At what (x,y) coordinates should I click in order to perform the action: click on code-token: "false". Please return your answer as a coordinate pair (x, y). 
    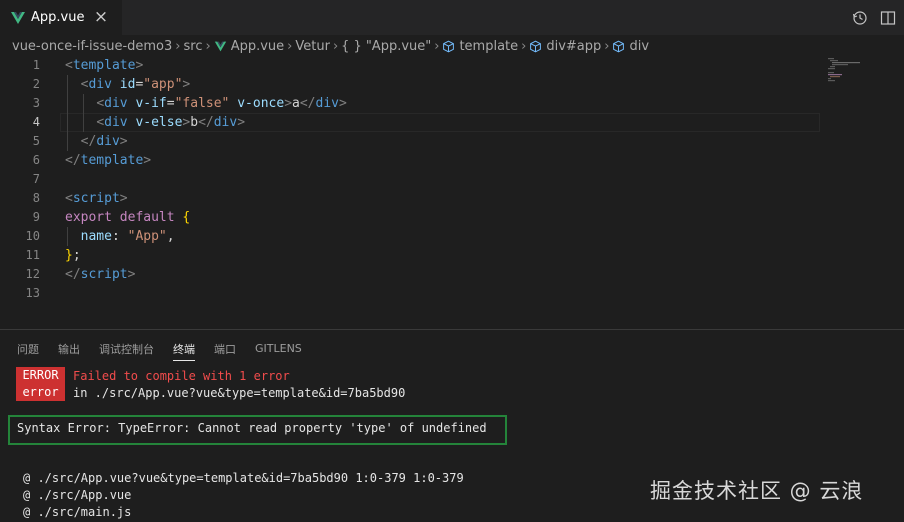
    Looking at the image, I should click on (202, 103).